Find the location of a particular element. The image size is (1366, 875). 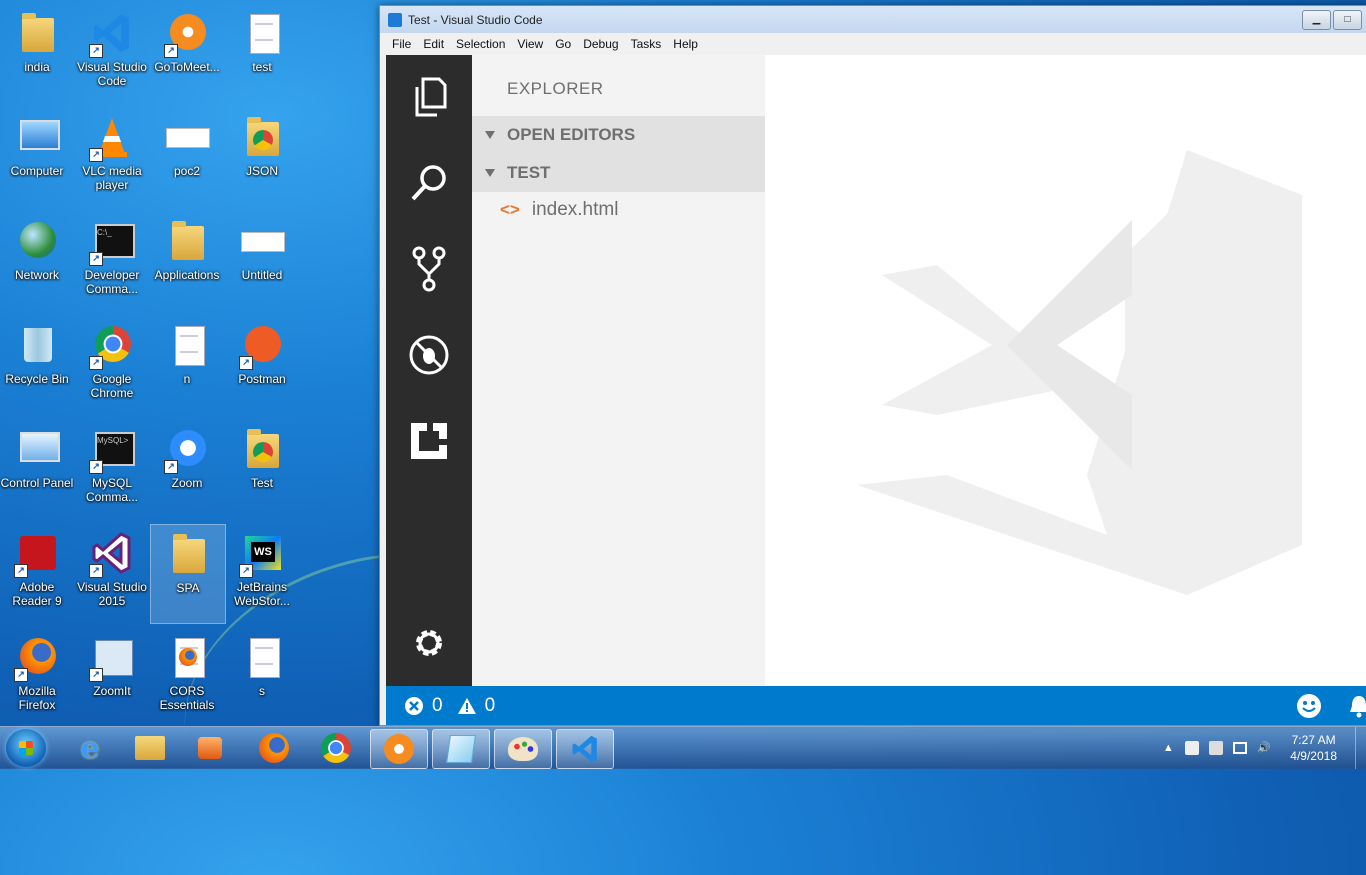

warning-count: 0 is located at coordinates (490, 705).